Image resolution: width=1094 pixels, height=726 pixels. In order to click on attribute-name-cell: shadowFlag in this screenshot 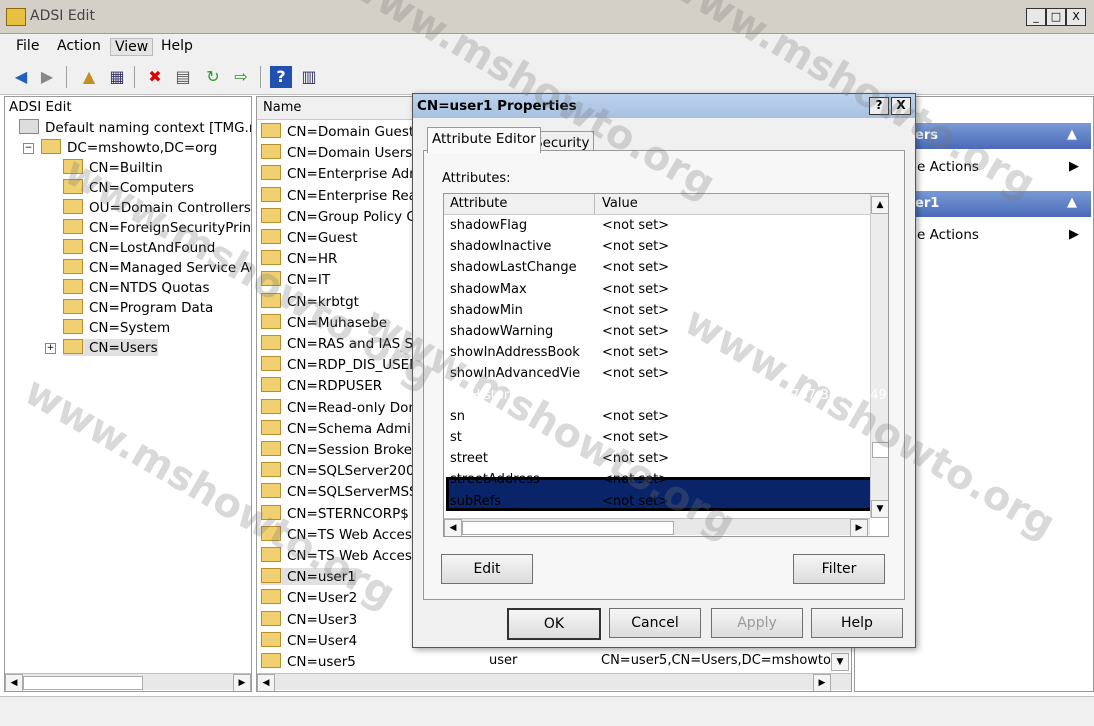, I will do `click(488, 225)`.